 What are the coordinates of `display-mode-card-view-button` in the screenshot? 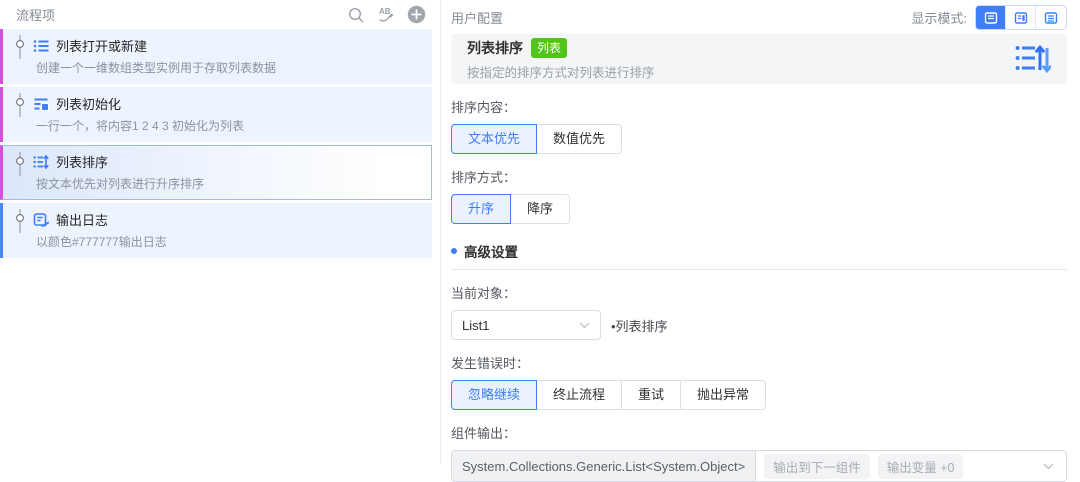 It's located at (991, 17).